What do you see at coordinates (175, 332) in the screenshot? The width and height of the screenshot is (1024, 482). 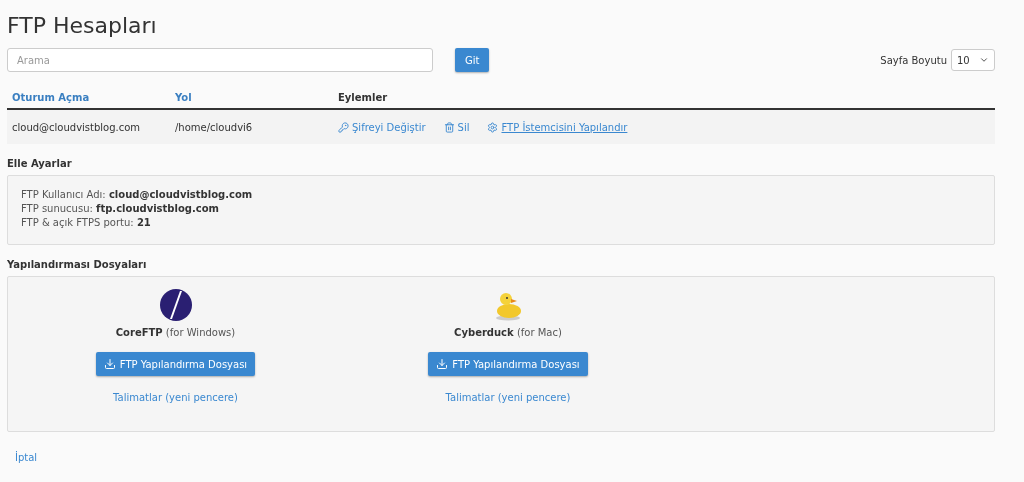 I see `client-name: CoreFTP (for Windows)` at bounding box center [175, 332].